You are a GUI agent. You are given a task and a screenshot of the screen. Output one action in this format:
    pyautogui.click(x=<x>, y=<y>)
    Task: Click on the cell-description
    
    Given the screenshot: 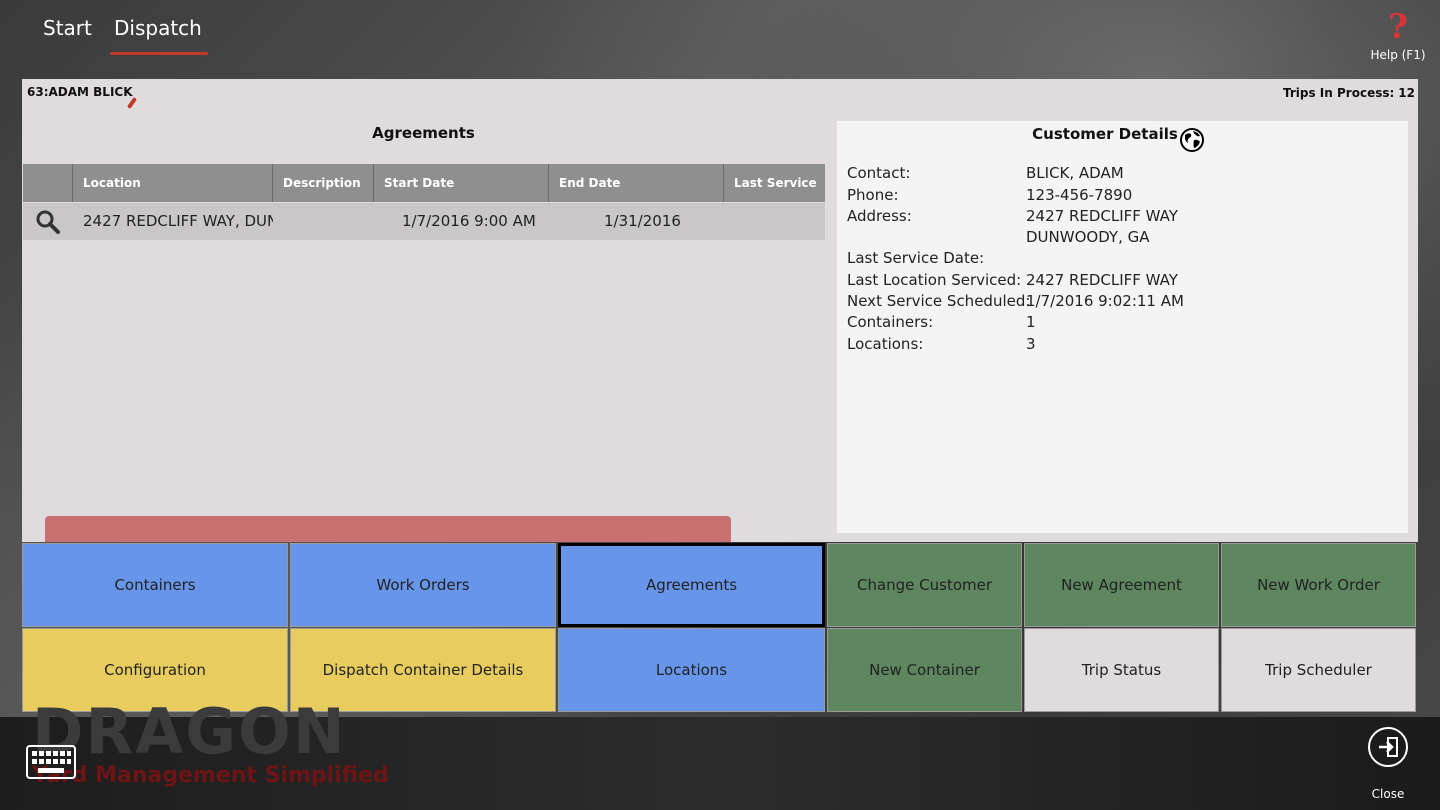 What is the action you would take?
    pyautogui.click(x=323, y=221)
    